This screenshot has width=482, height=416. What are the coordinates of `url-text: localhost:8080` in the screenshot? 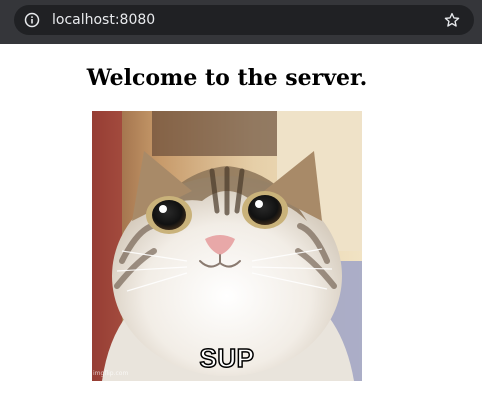 It's located at (103, 20).